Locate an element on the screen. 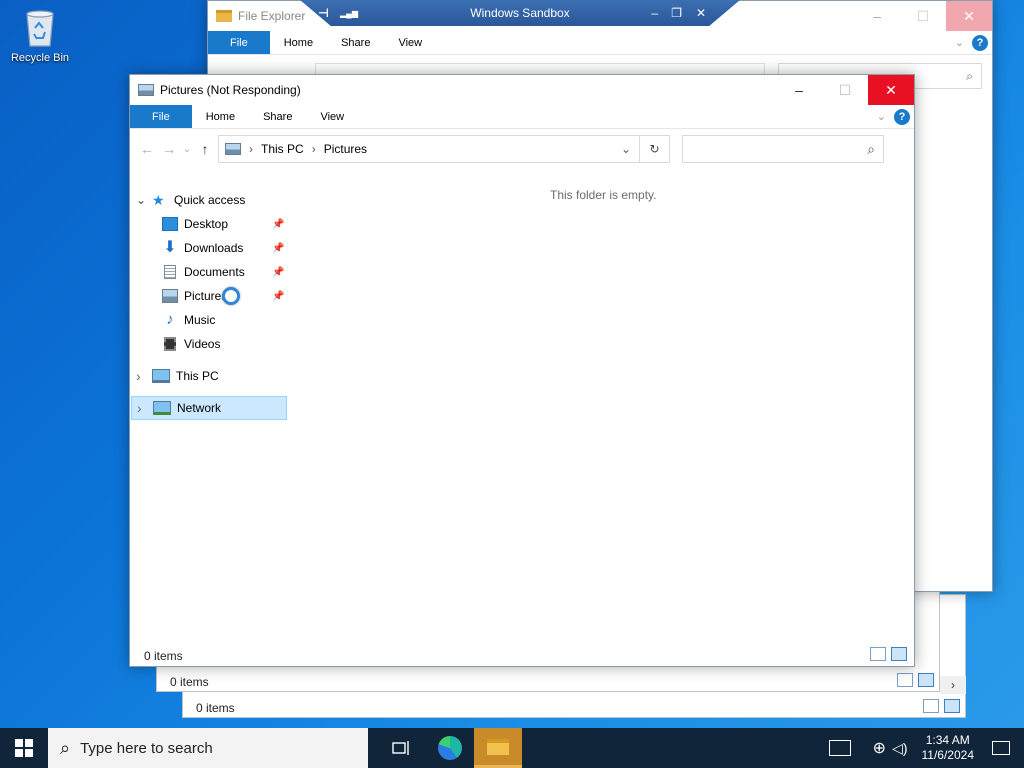 The height and width of the screenshot is (768, 1024). network-node: › Network is located at coordinates (209, 408).